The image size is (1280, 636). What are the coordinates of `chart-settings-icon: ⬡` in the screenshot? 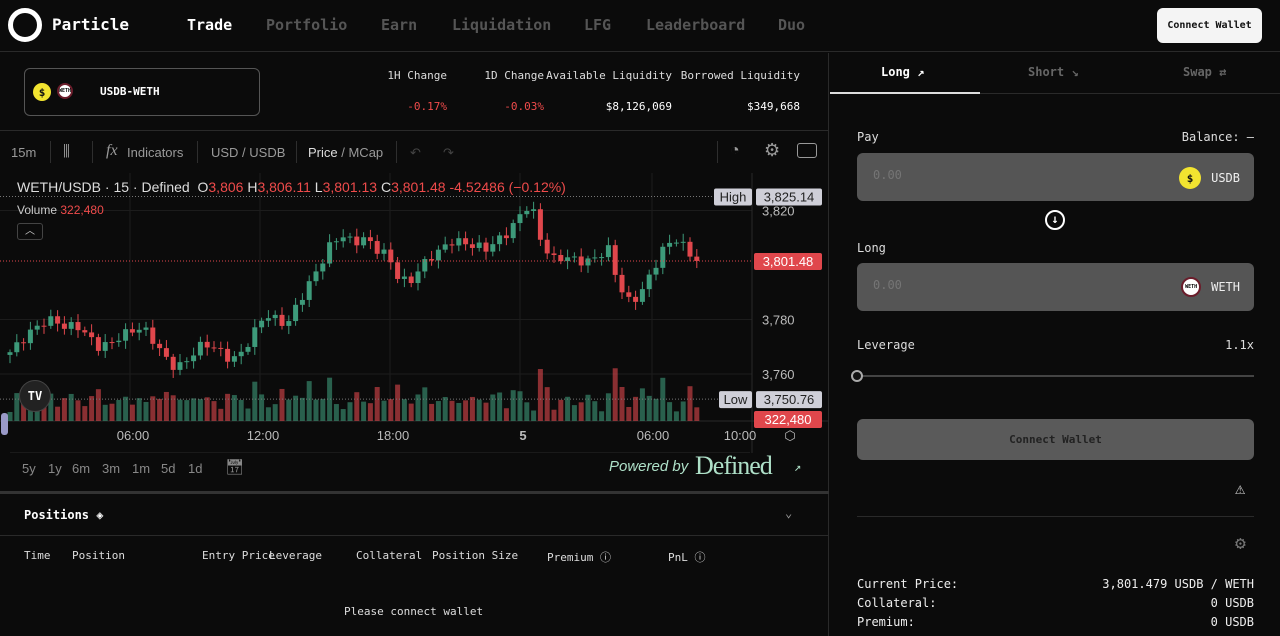 It's located at (789, 435).